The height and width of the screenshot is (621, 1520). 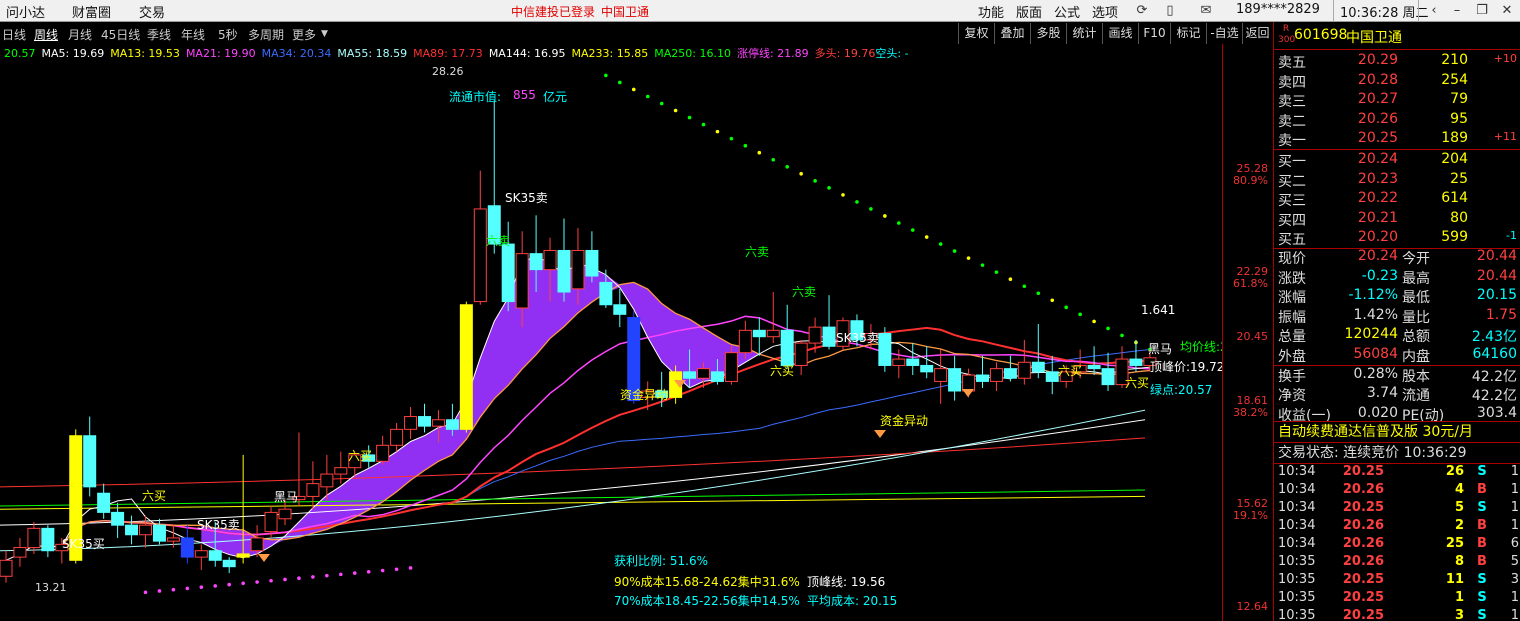 I want to click on tab-monthly: 月线, so click(x=80, y=34).